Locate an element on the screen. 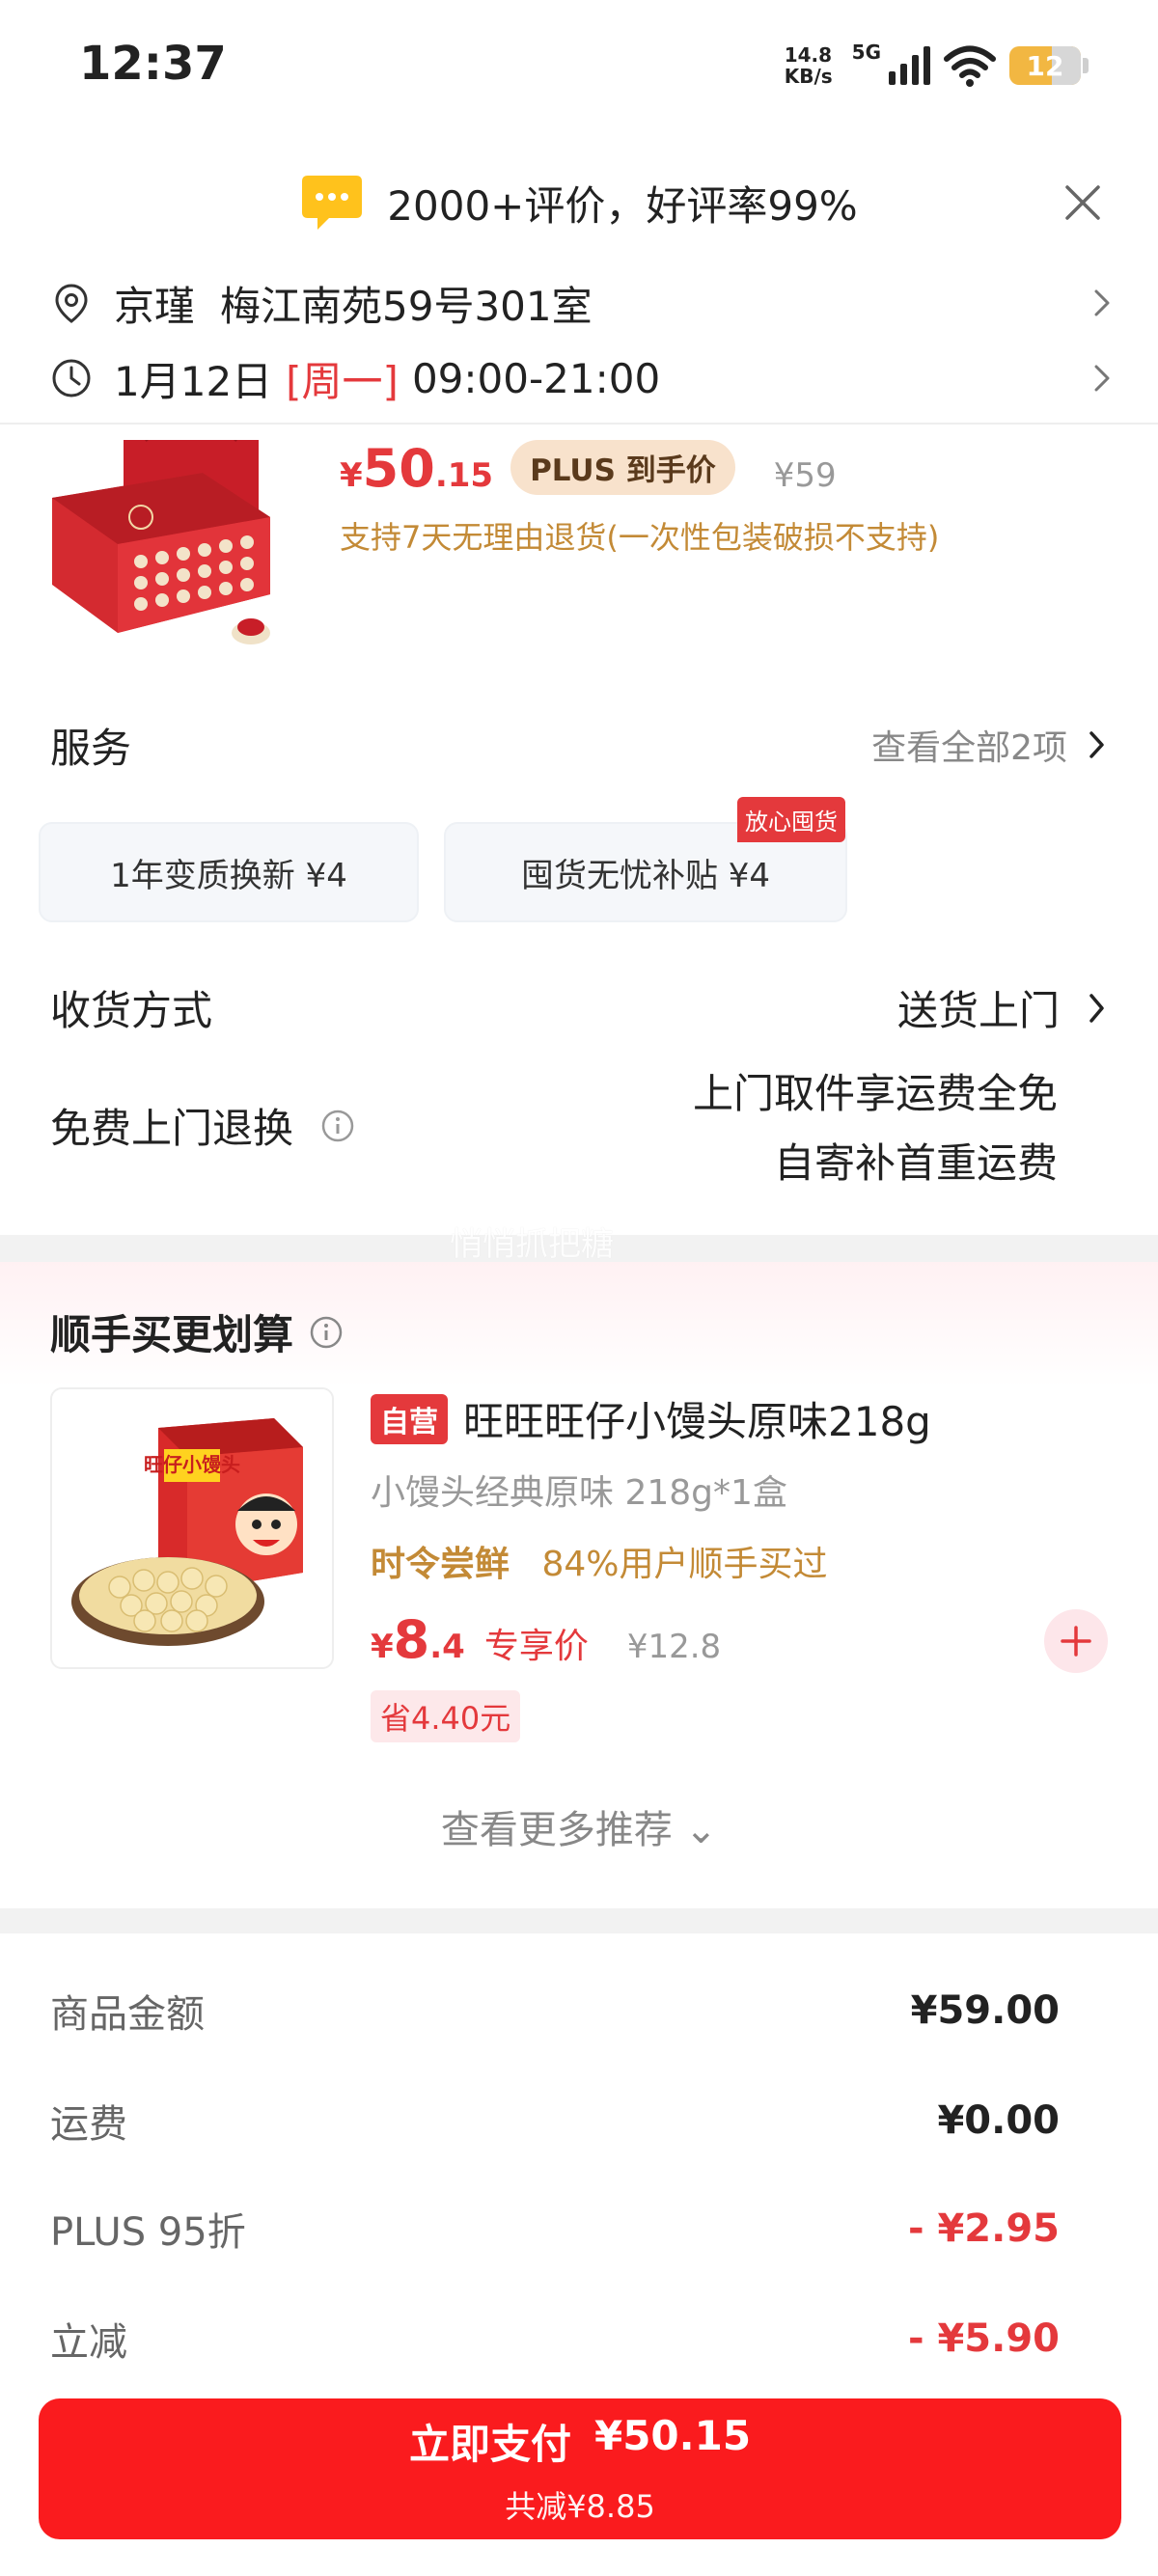 The height and width of the screenshot is (2576, 1158). net-speed-unit: KB/s is located at coordinates (808, 77).